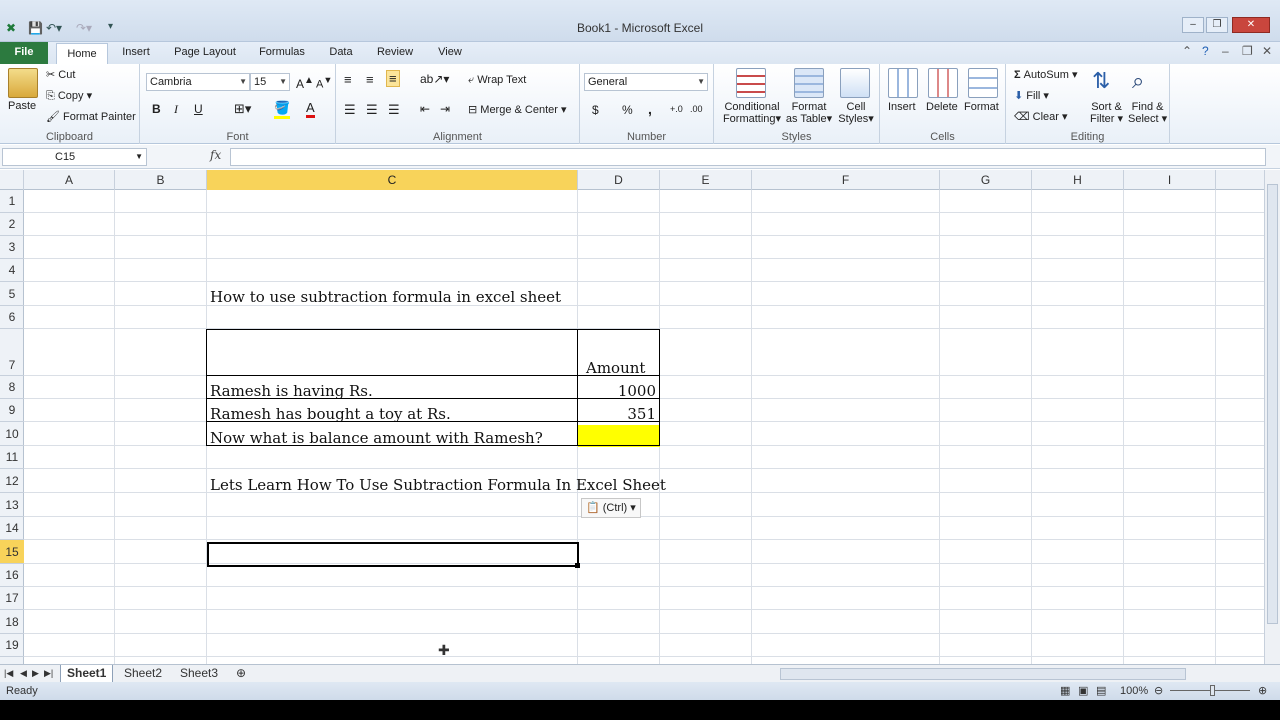 This screenshot has height=720, width=1280. Describe the element at coordinates (12, 352) in the screenshot. I see `row-header: 7` at that location.